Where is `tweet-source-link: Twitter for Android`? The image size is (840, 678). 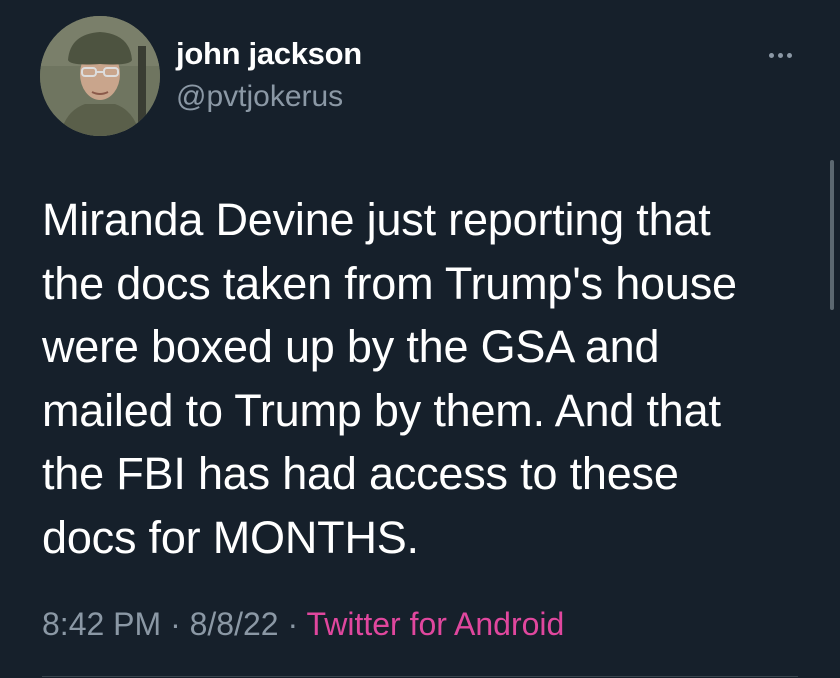
tweet-source-link: Twitter for Android is located at coordinates (435, 624).